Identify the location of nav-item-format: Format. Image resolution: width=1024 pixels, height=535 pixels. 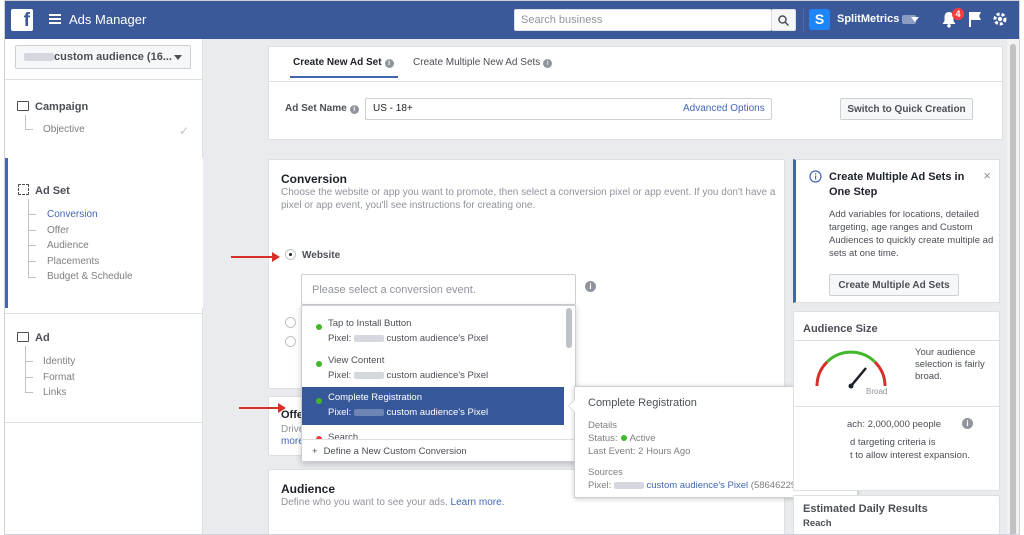
(59, 377).